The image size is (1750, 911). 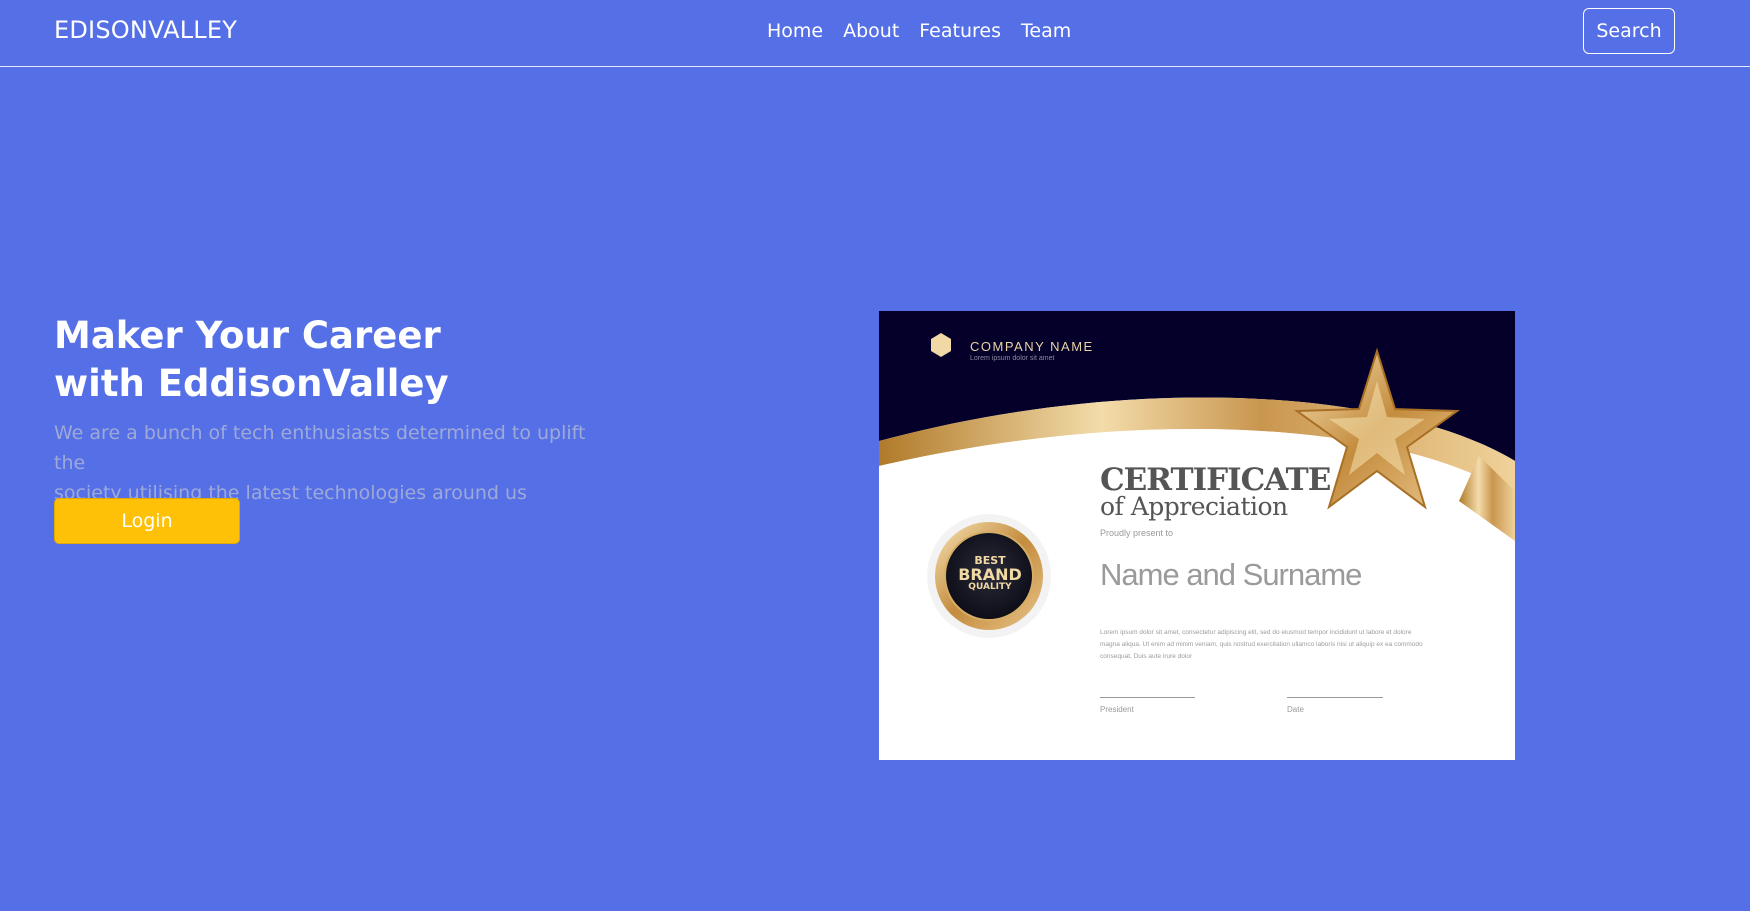 I want to click on cert-company-name: COMPANY NAME, so click(x=1032, y=346).